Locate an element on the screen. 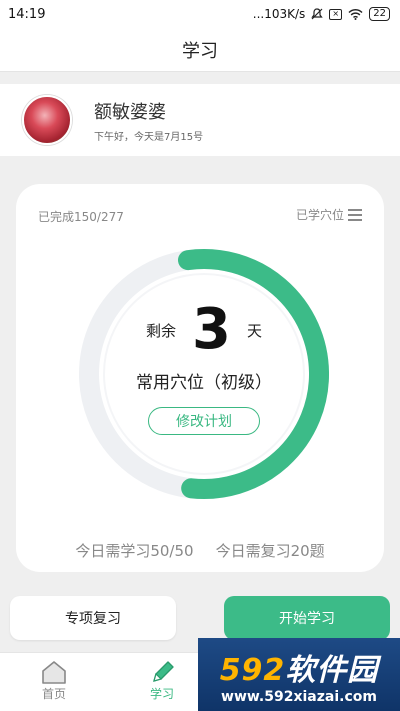  modify-plan-button: 修改计划 is located at coordinates (204, 421).